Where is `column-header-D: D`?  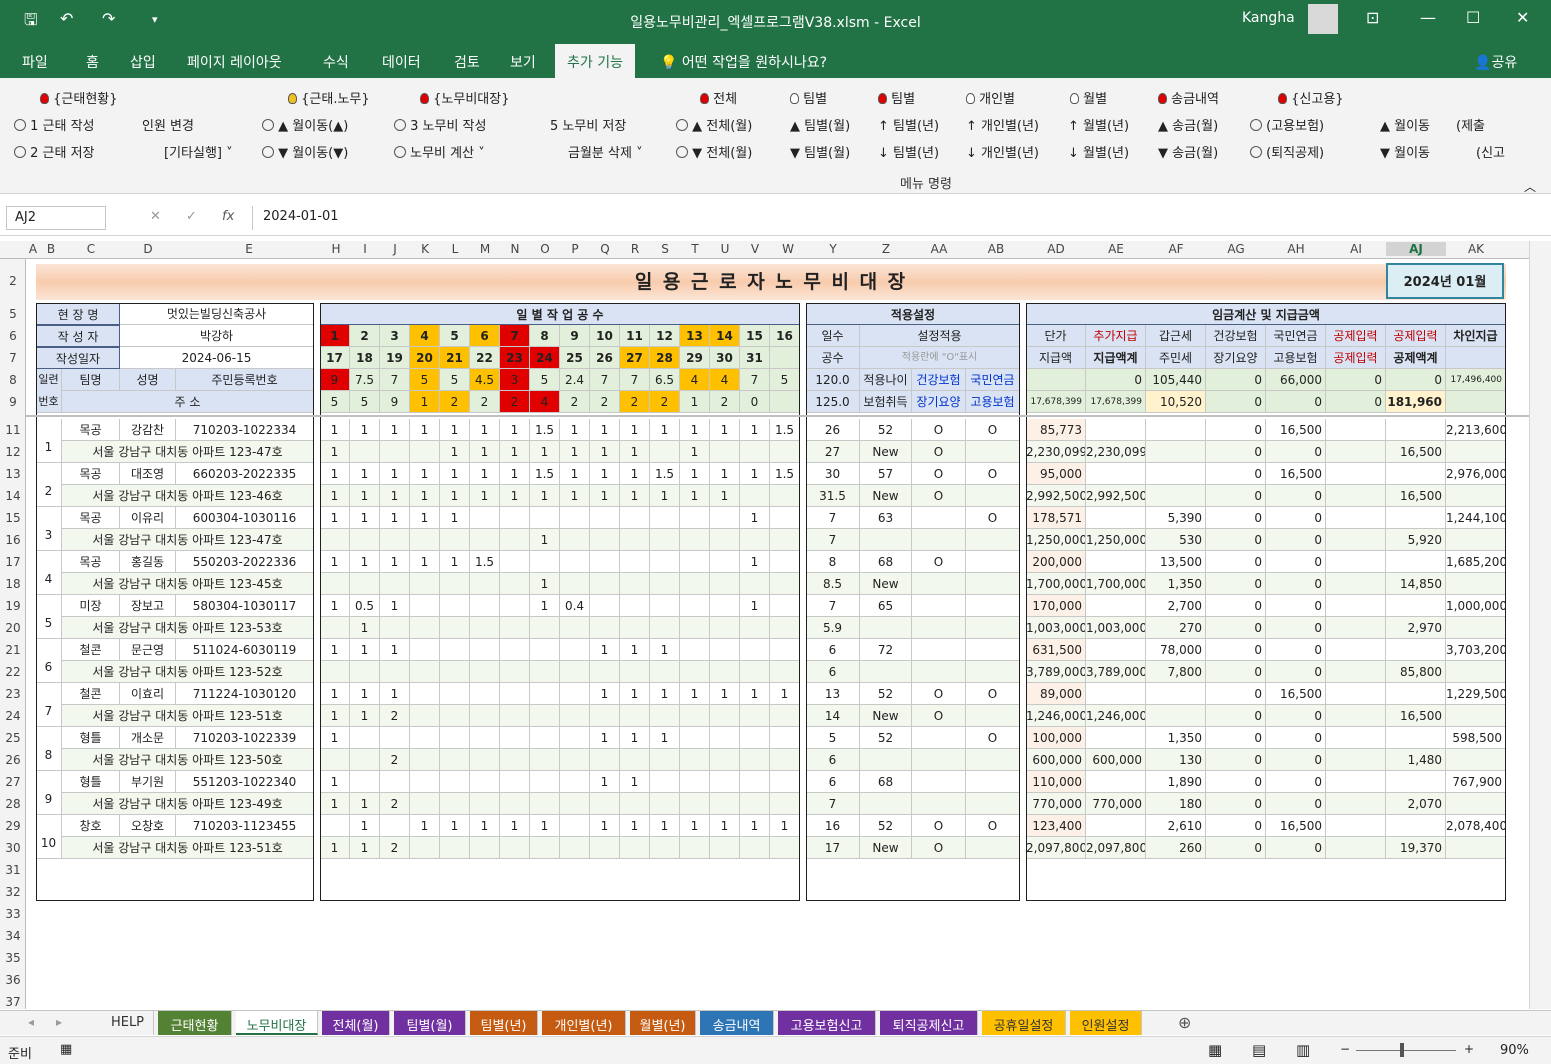
column-header-D: D is located at coordinates (148, 249).